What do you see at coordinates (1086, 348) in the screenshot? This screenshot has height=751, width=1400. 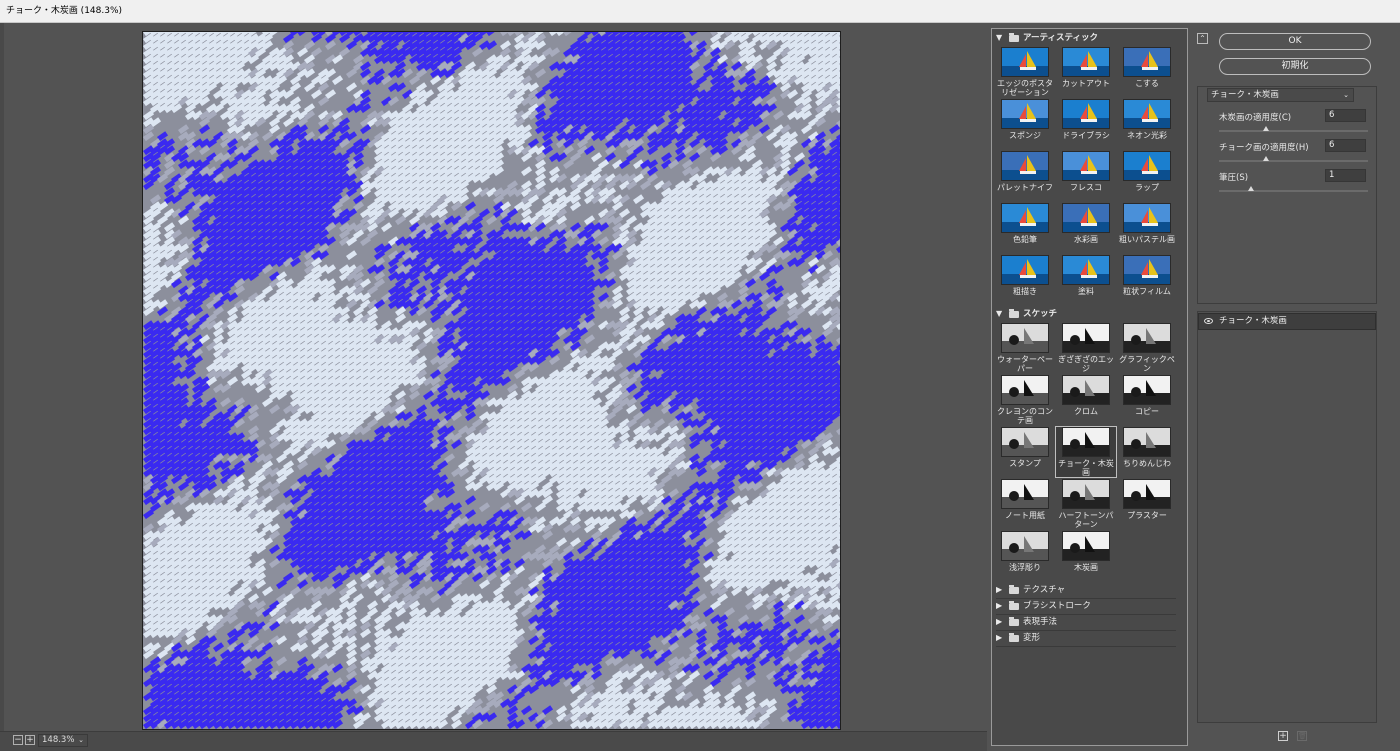 I see `filter-thumb: ぎざぎざのエッジ` at bounding box center [1086, 348].